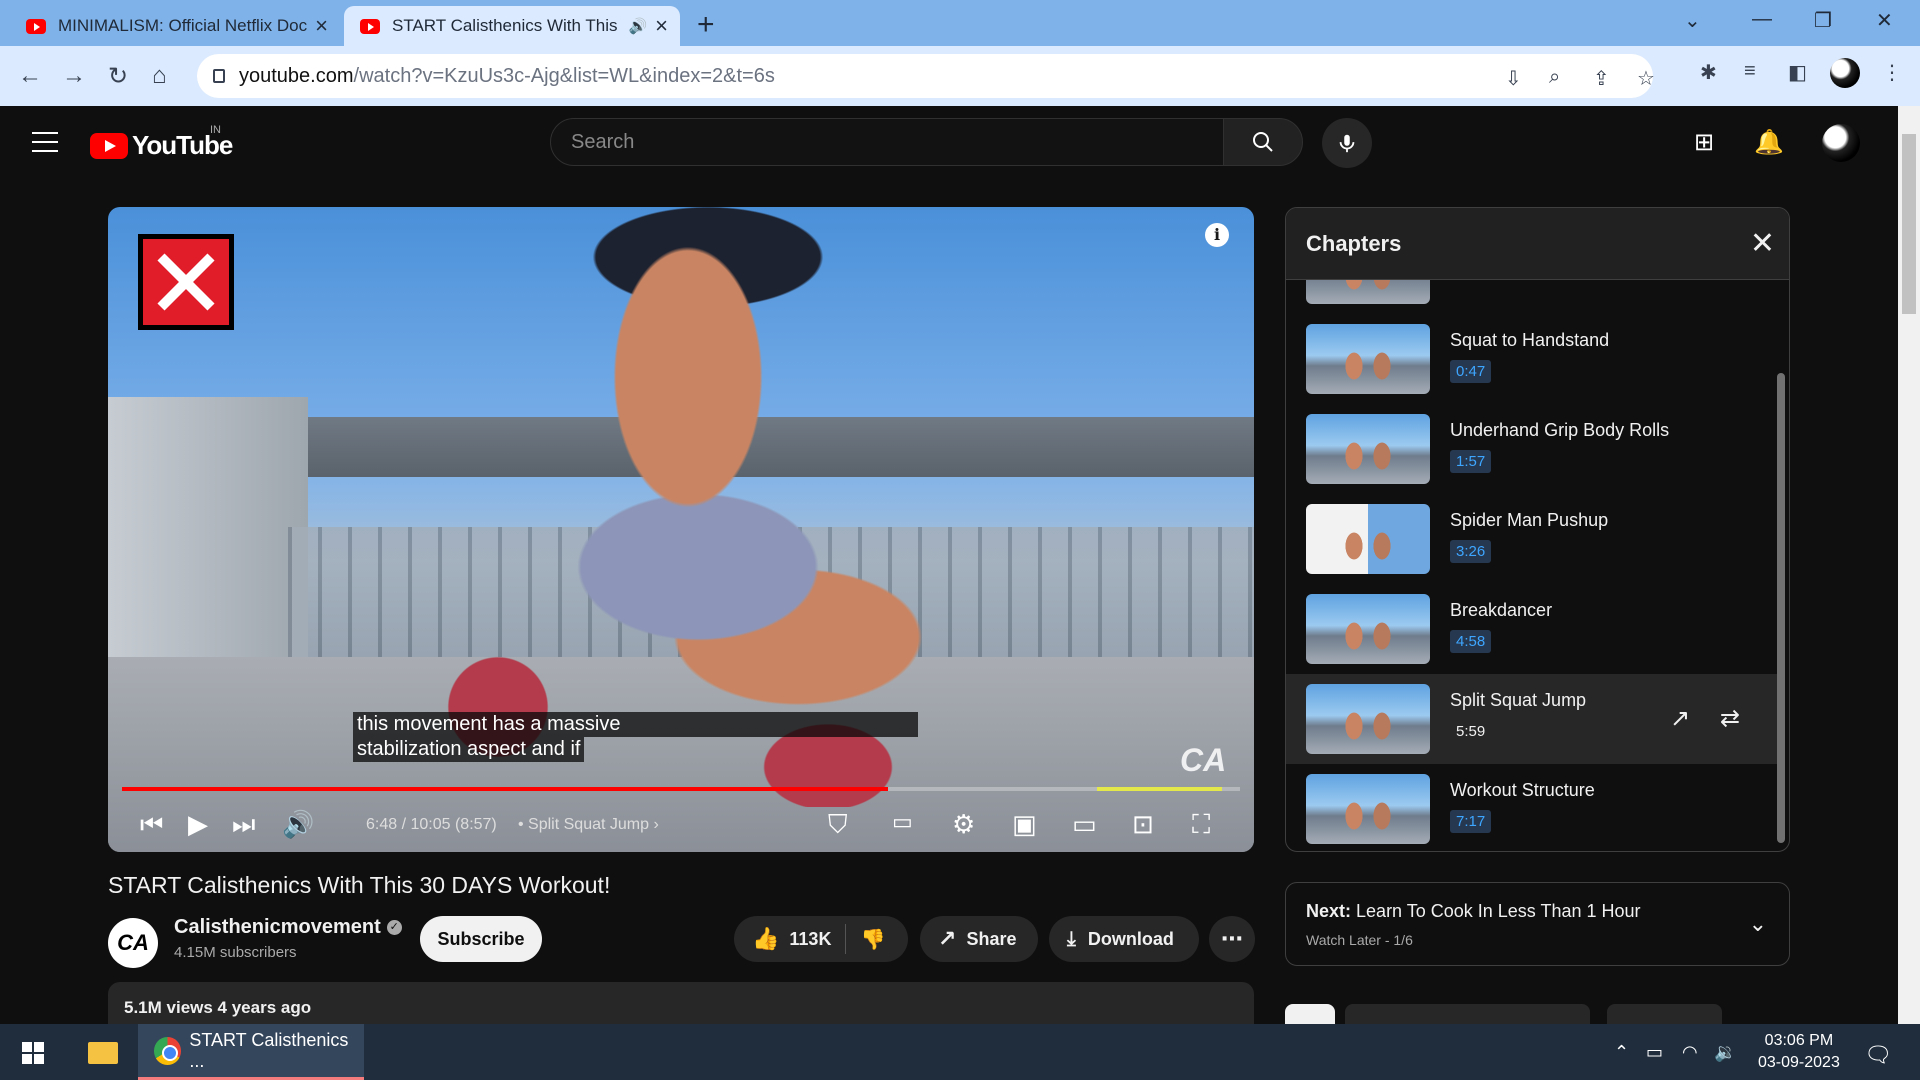 This screenshot has height=1080, width=1920. I want to click on loop-chapter-icon: ⇄, so click(1730, 718).